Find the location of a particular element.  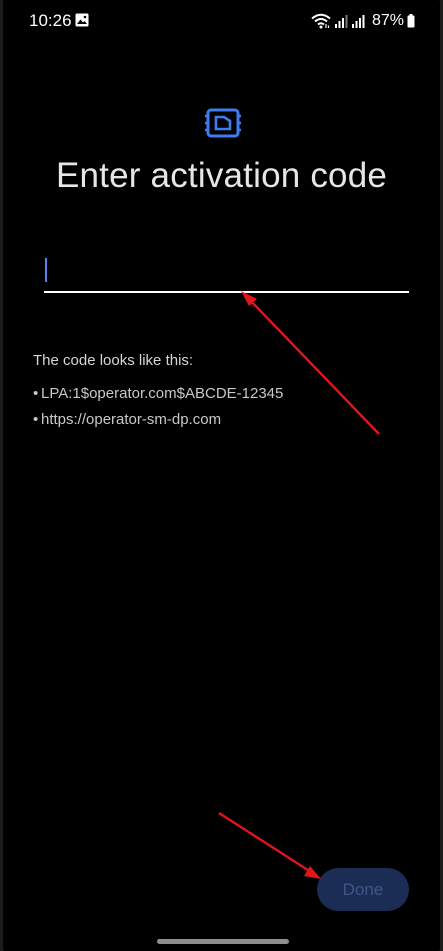

battery-percentage: 87% is located at coordinates (387, 20).